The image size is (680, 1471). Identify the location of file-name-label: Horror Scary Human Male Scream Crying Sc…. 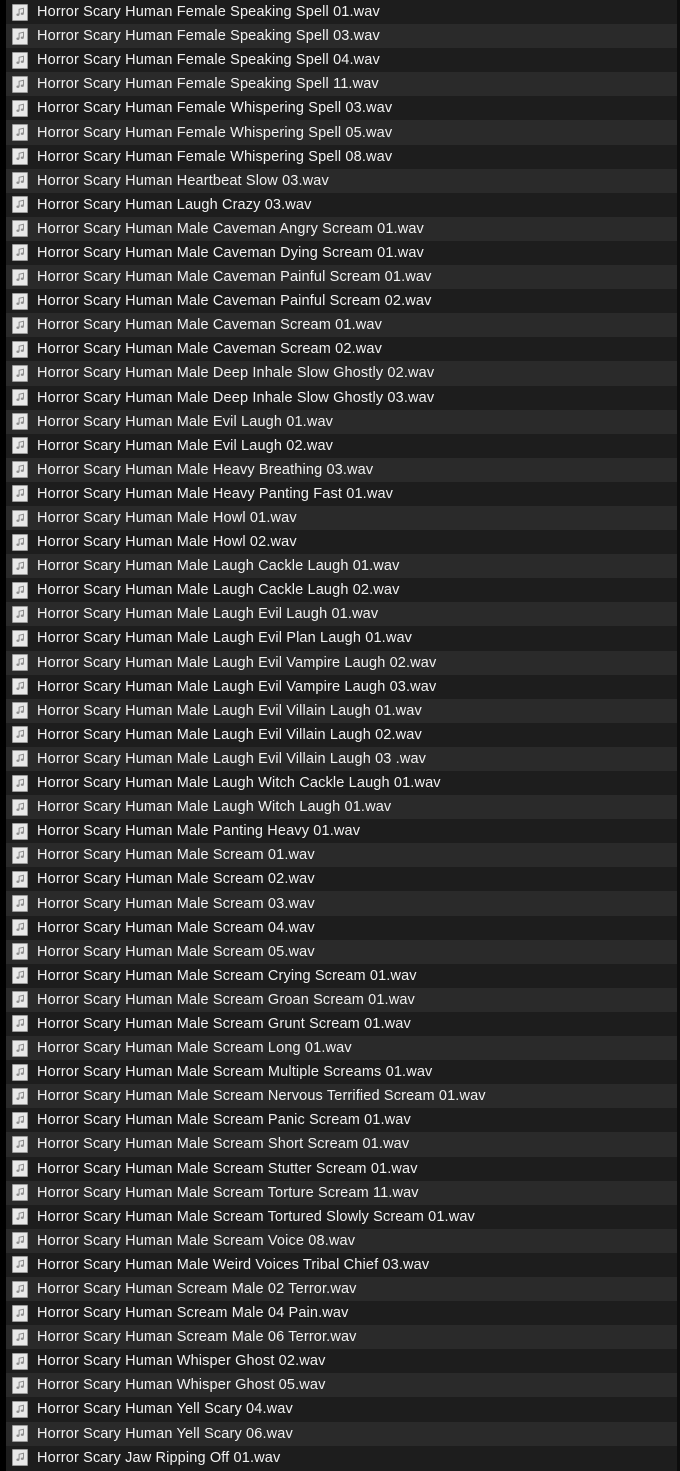
(227, 975).